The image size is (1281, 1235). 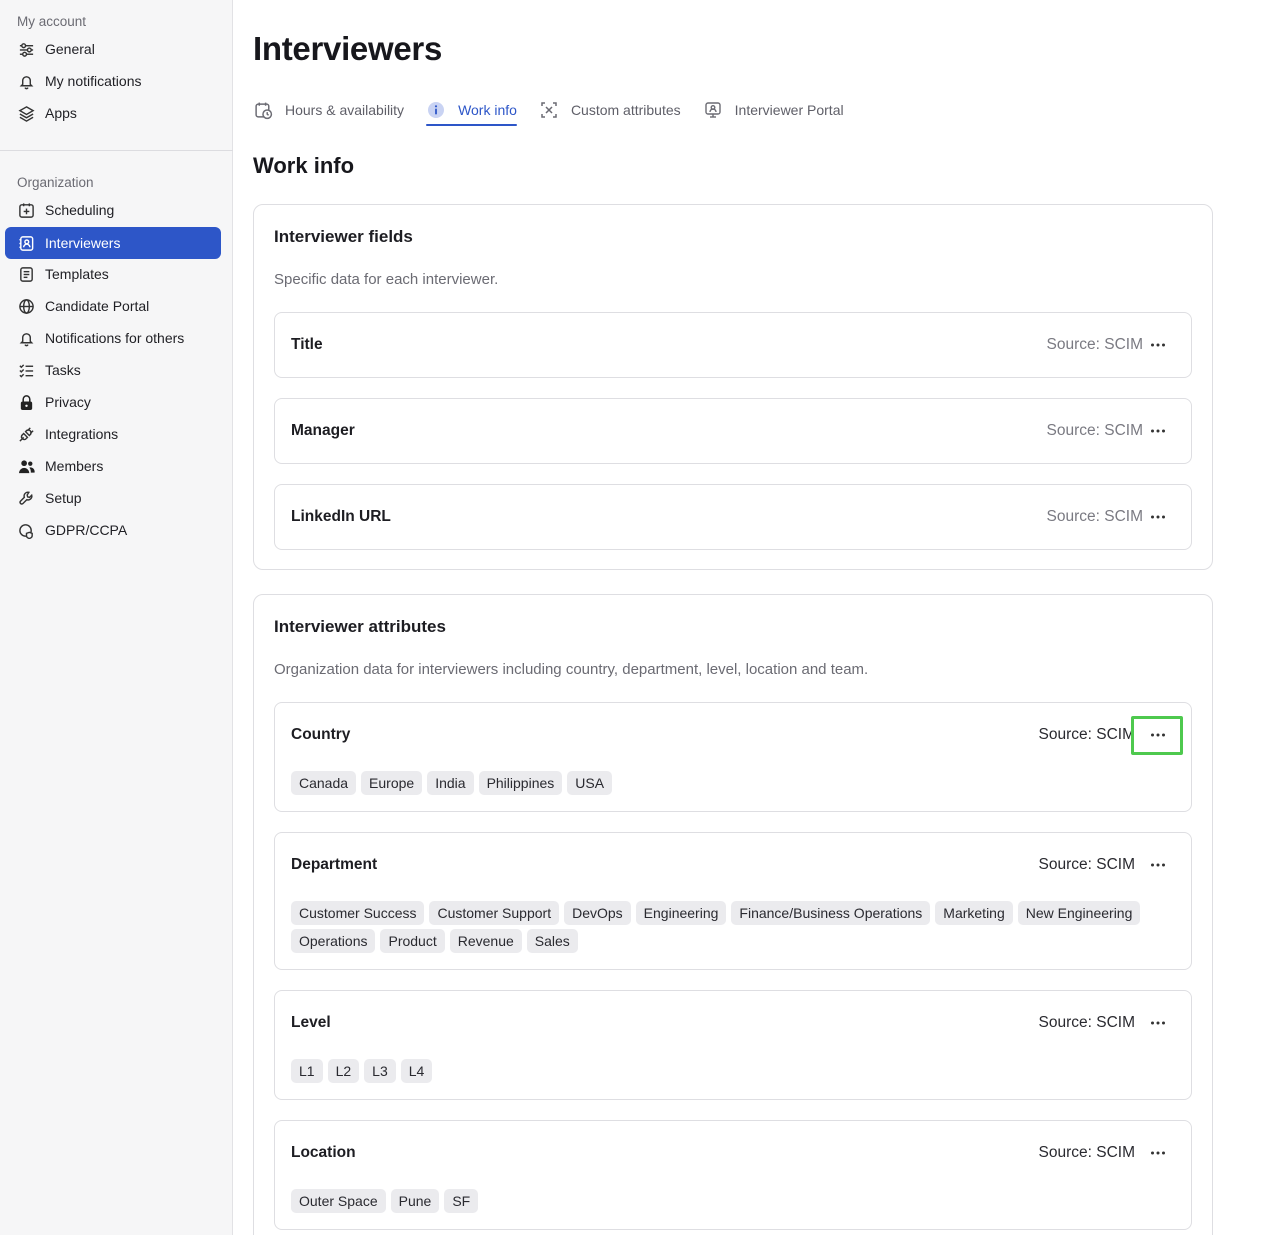 I want to click on sidebar-item-setup: Setup, so click(x=113, y=498).